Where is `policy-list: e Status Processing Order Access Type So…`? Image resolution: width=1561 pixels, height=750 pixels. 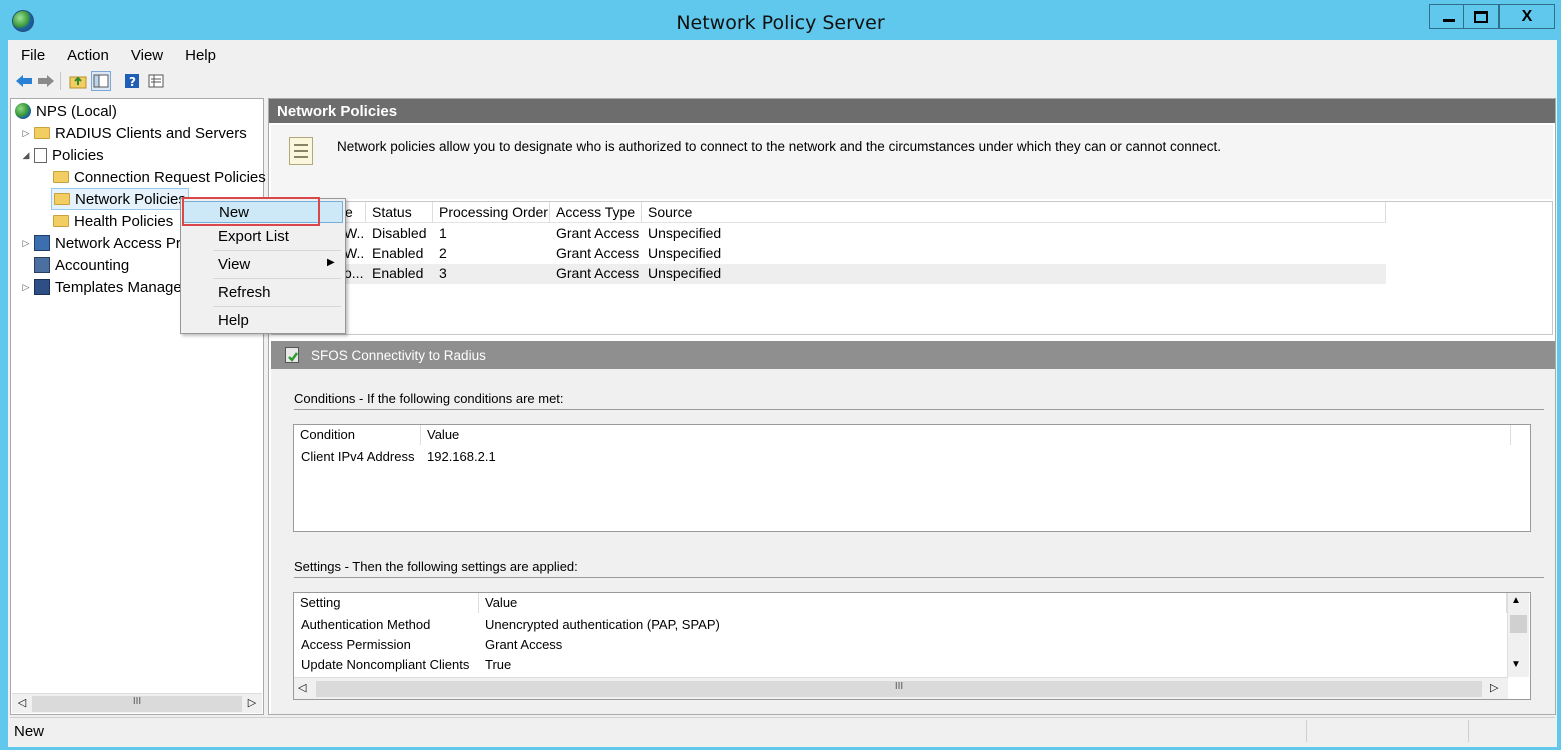 policy-list: e Status Processing Order Access Type So… is located at coordinates (912, 268).